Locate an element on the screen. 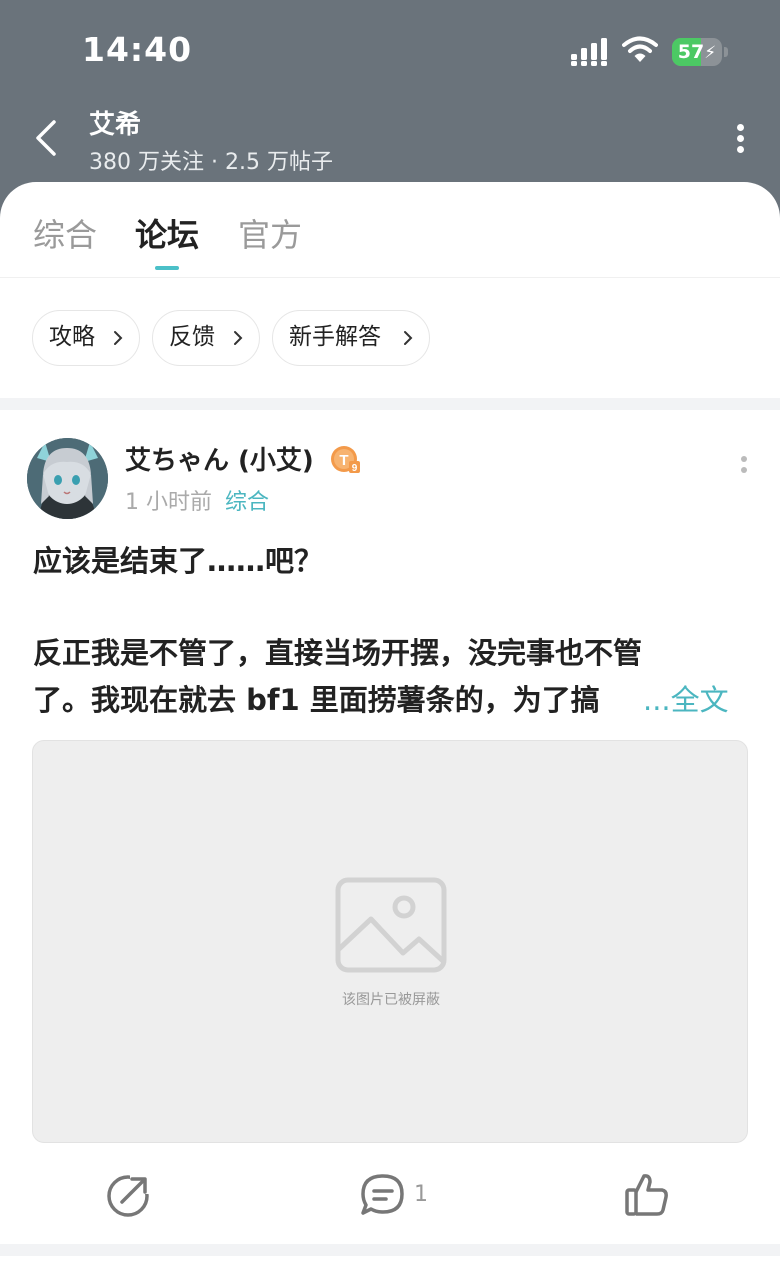 Image resolution: width=780 pixels, height=1264 pixels. image-placeholder-icon is located at coordinates (391, 925).